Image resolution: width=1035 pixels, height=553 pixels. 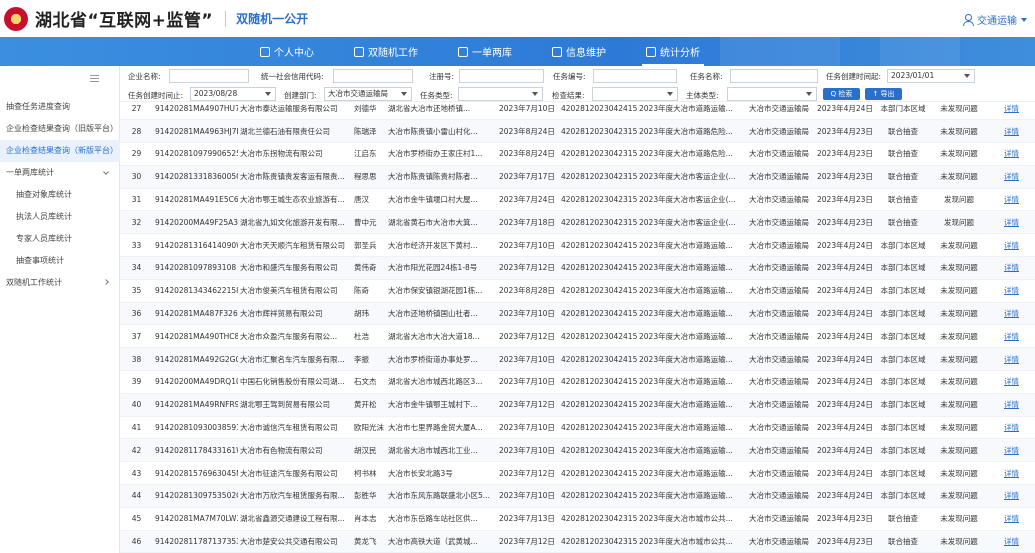 I want to click on credit-code-label: 统一社会信用代码:, so click(x=292, y=76).